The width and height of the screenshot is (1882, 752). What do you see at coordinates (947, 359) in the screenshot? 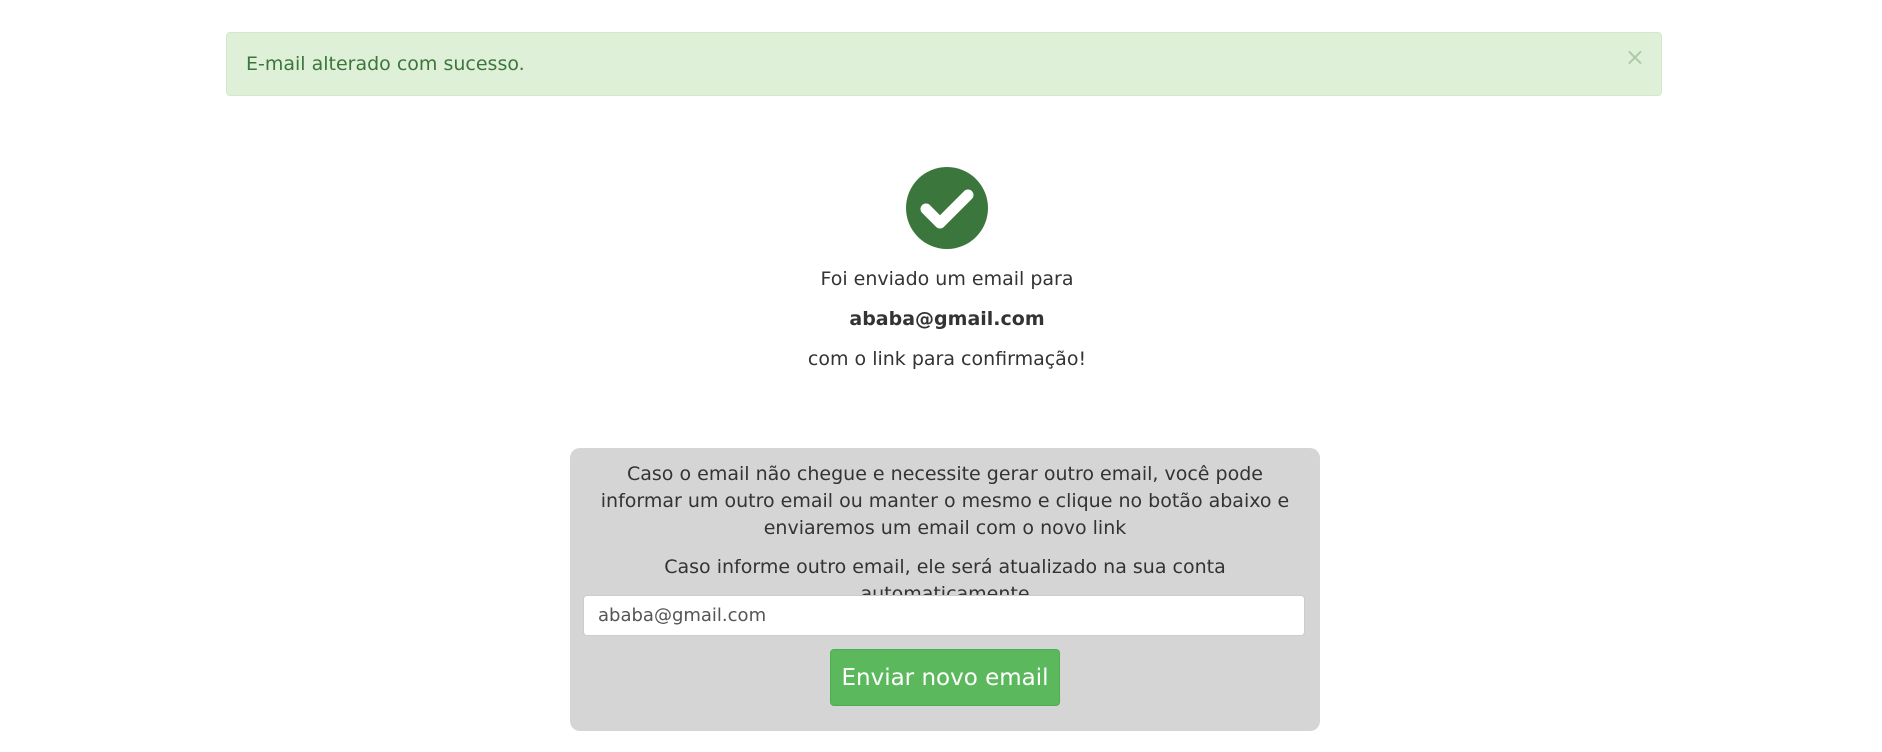
I see `confirmation-link-text: com o link para confirmação!` at bounding box center [947, 359].